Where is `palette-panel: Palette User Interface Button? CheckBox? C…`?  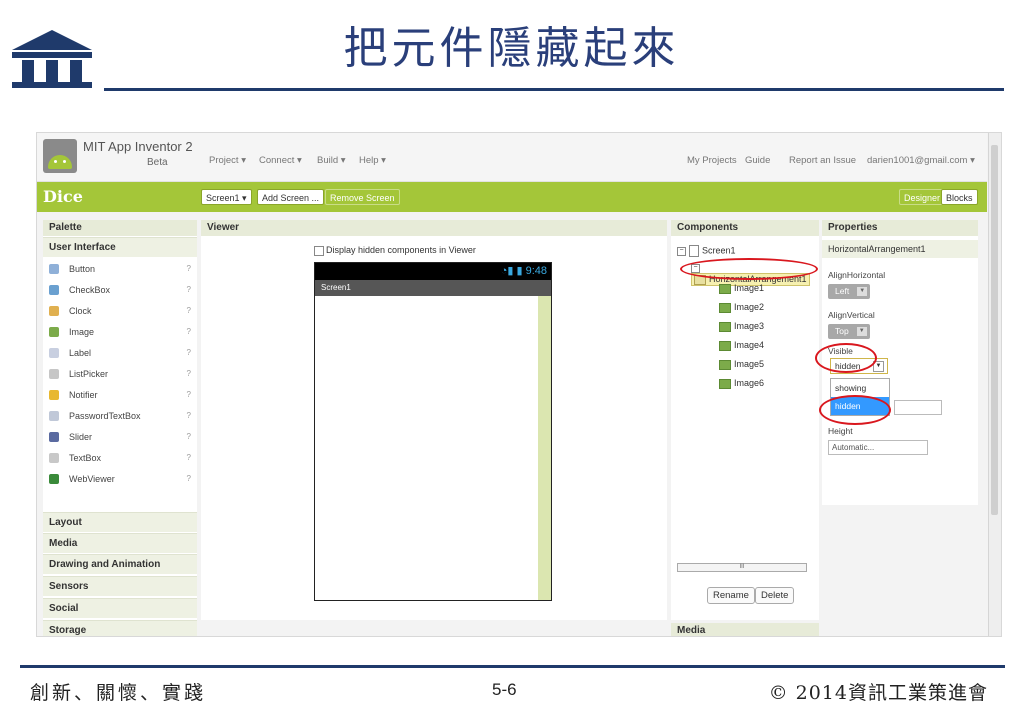
palette-panel: Palette User Interface Button? CheckBox? C… is located at coordinates (120, 428).